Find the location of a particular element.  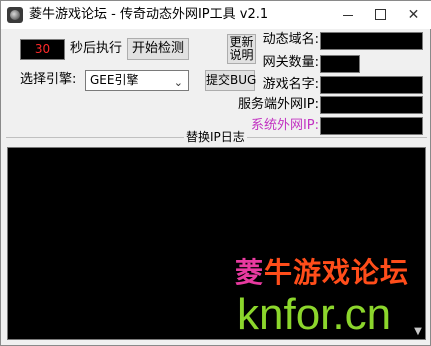

watermark-rest-chars: 牛游戏论坛 is located at coordinates (337, 272).